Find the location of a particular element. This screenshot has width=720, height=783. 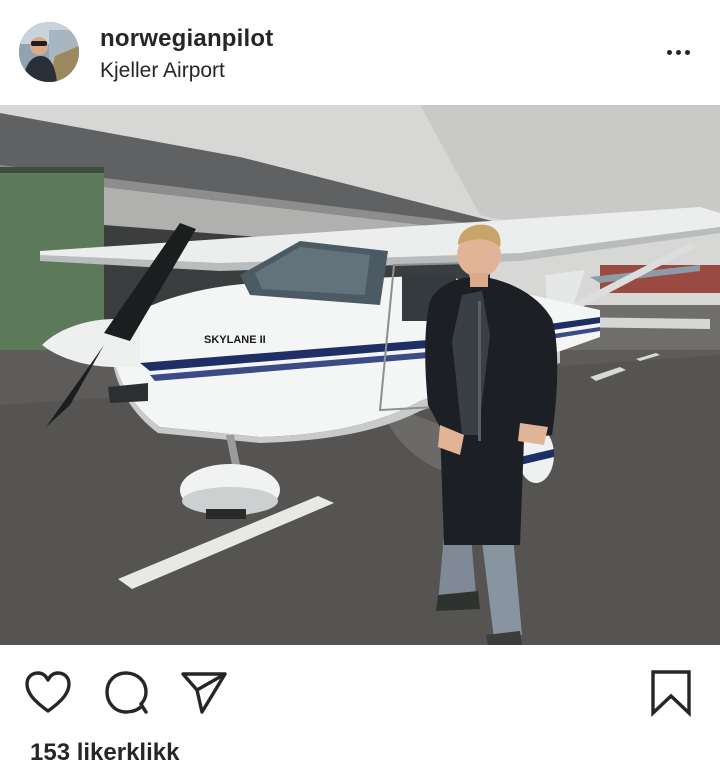

aircraft-marking: SKYLANE II is located at coordinates (235, 340).